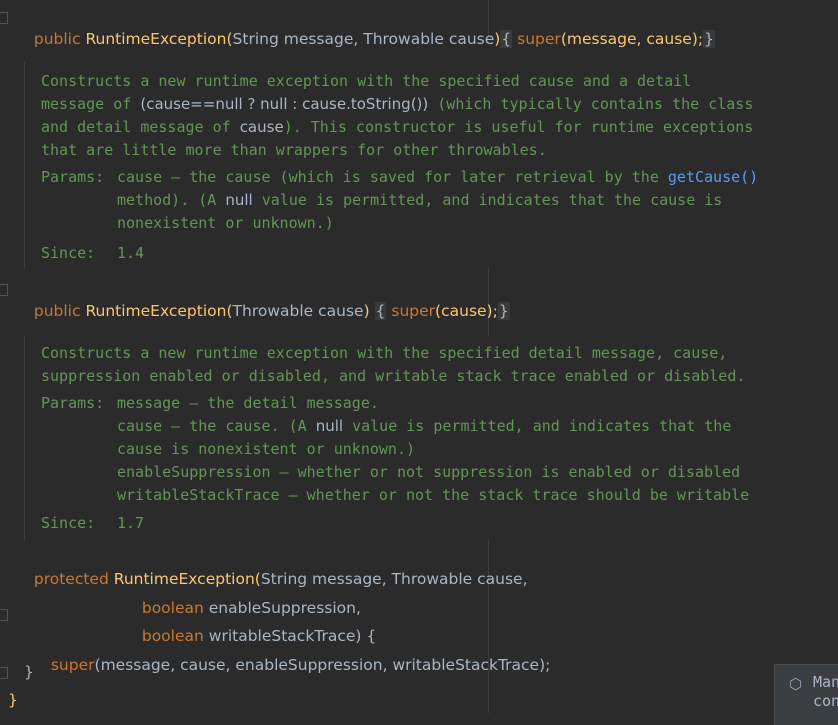  Describe the element at coordinates (298, 311) in the screenshot. I see `parameters: Throwable cause` at that location.